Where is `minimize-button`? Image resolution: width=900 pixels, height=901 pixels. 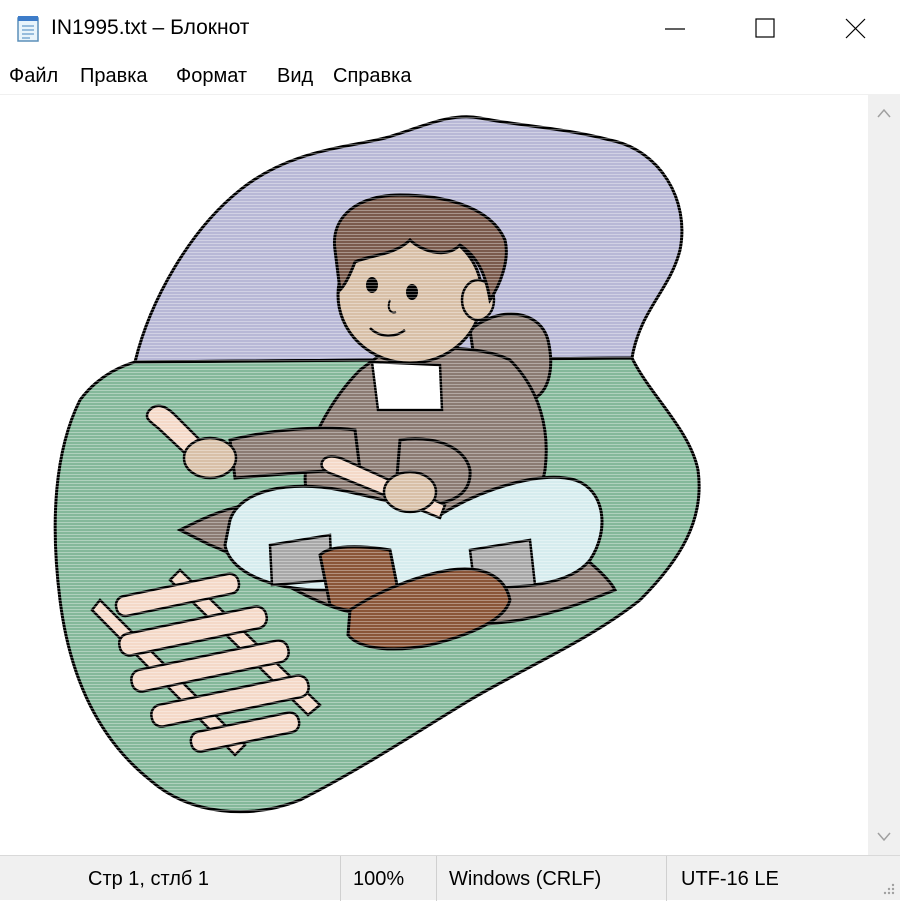 minimize-button is located at coordinates (675, 29).